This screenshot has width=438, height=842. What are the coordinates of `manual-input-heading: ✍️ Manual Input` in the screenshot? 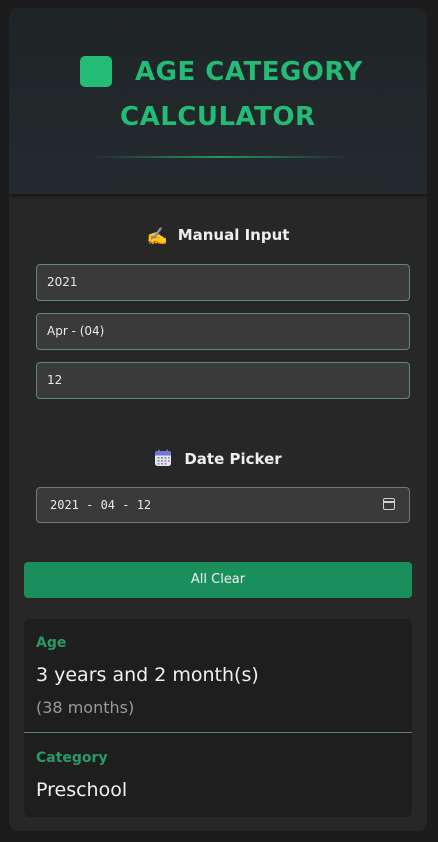 It's located at (218, 236).